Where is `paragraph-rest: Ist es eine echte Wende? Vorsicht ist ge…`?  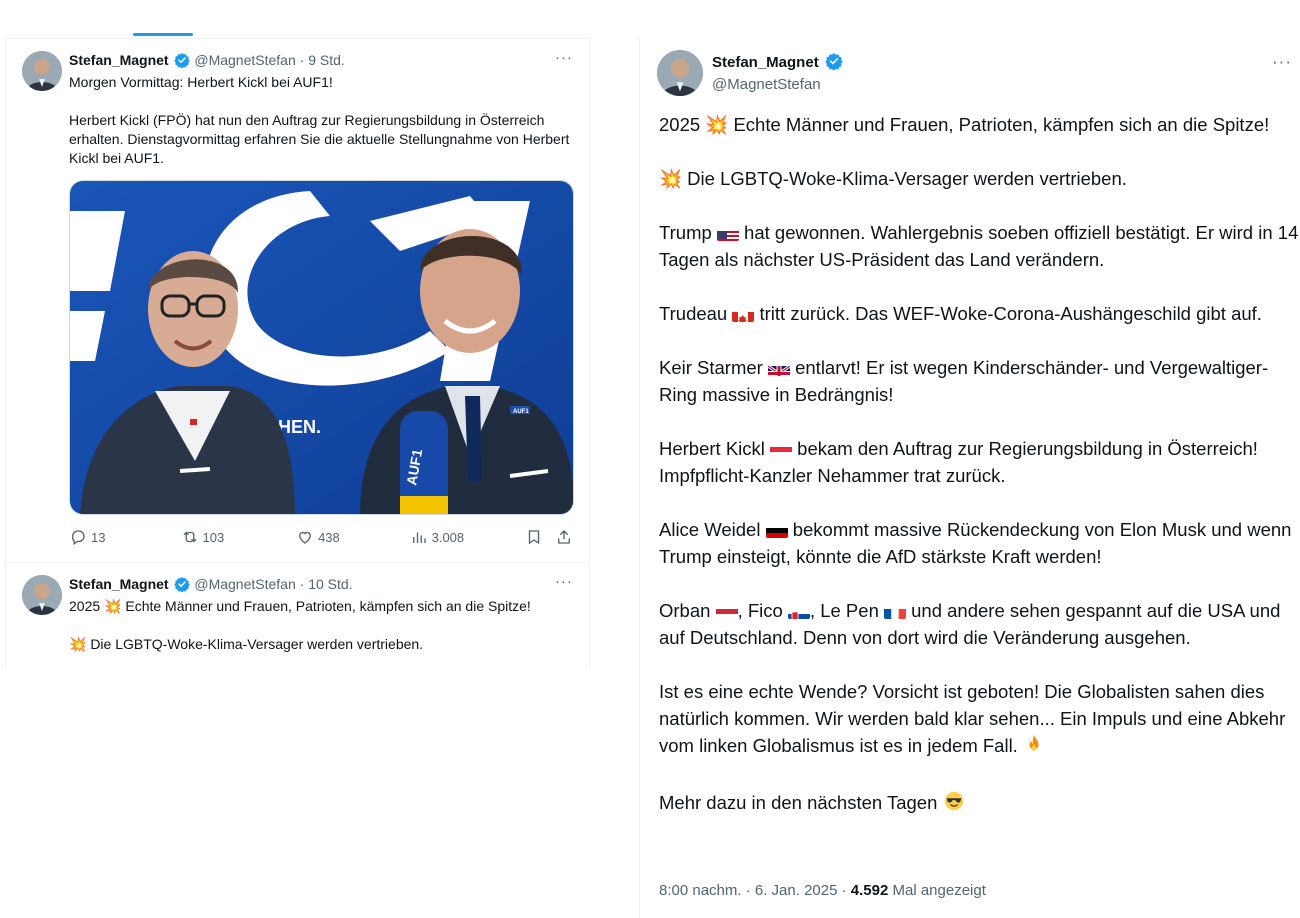
paragraph-rest: Ist es eine echte Wende? Vorsicht ist ge… is located at coordinates (972, 718).